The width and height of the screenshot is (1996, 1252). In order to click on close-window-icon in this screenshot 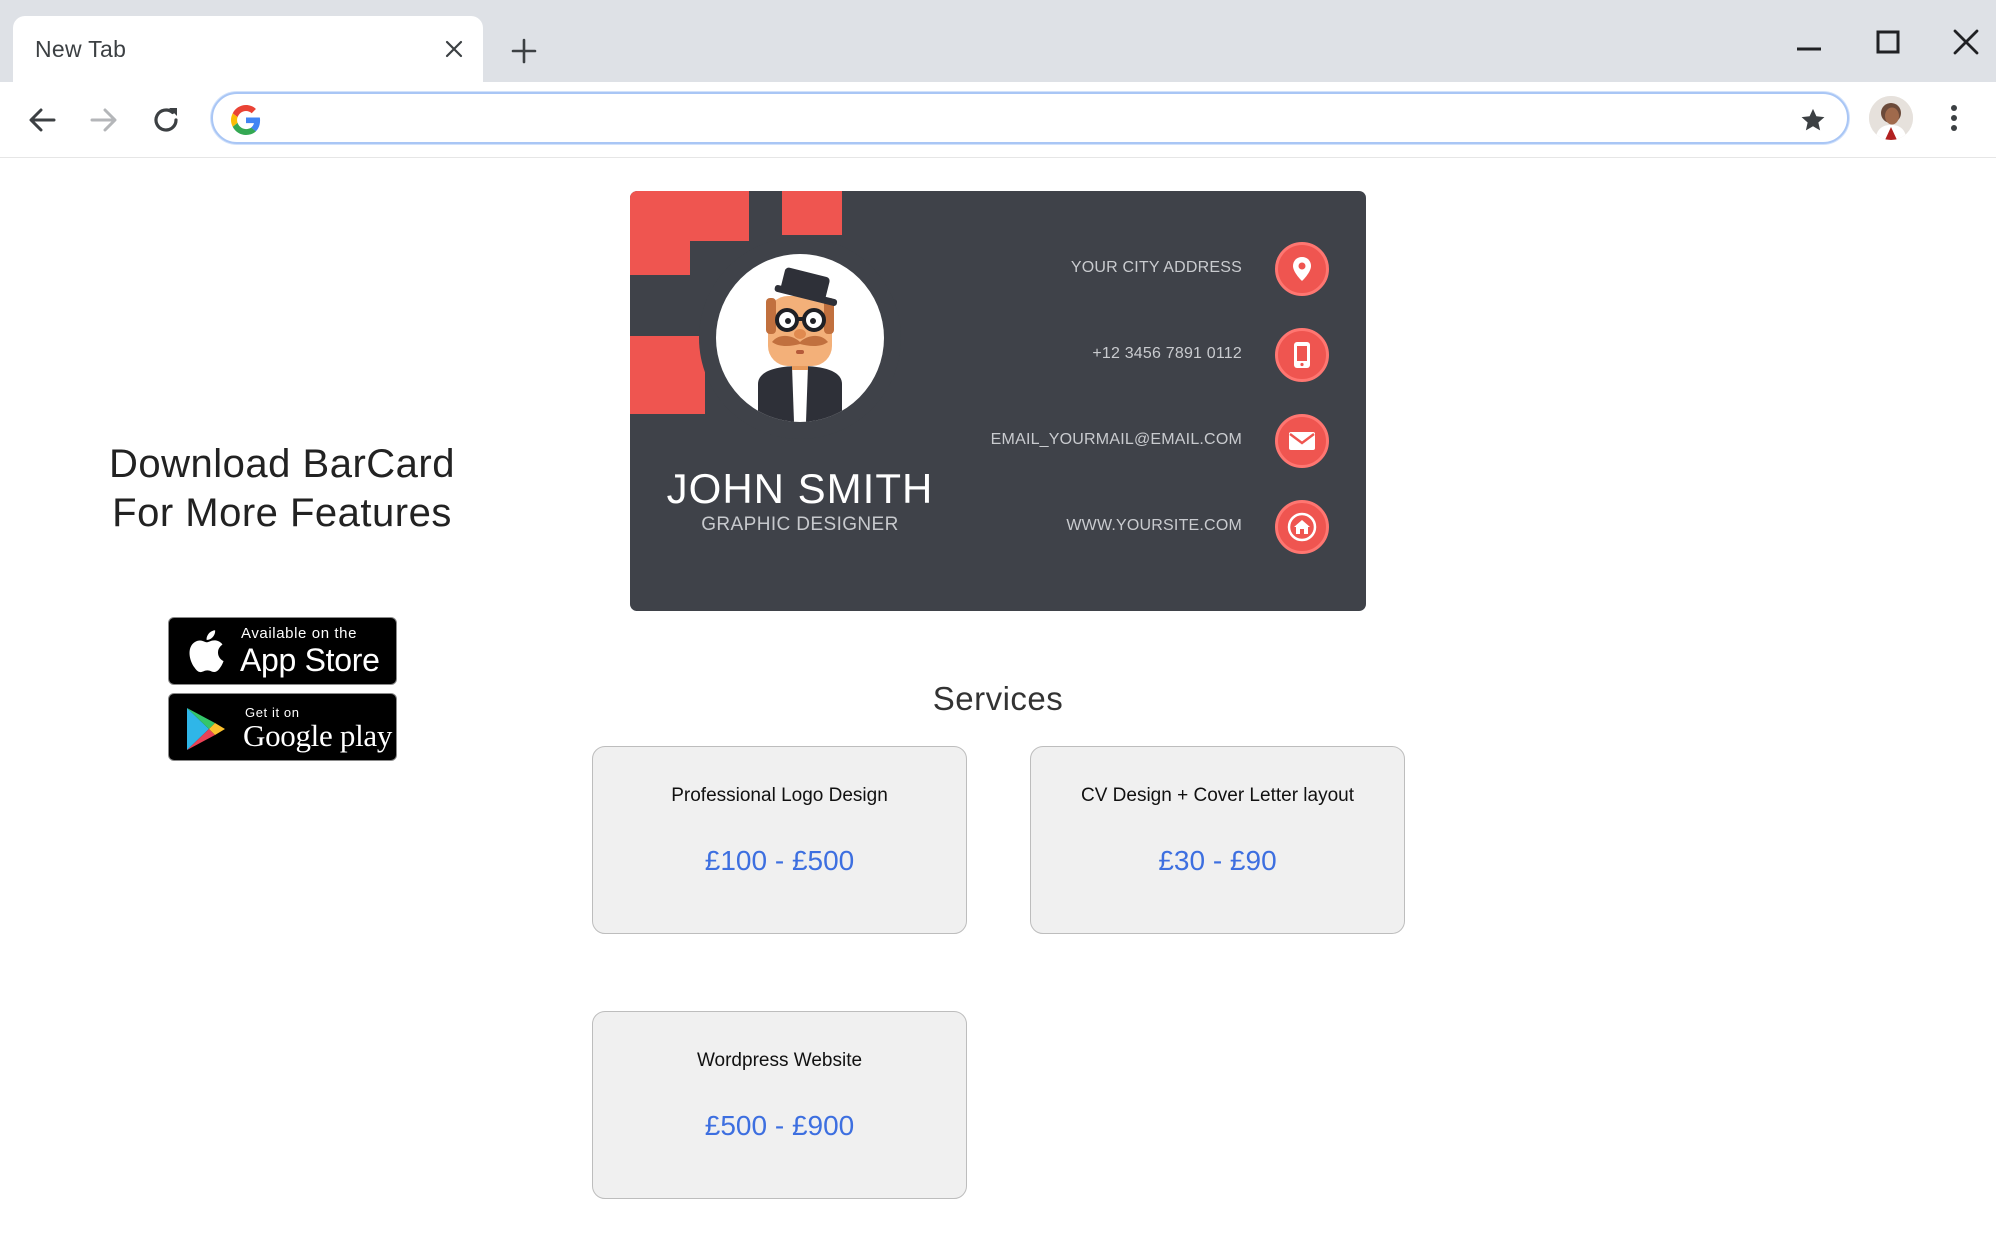, I will do `click(1966, 42)`.